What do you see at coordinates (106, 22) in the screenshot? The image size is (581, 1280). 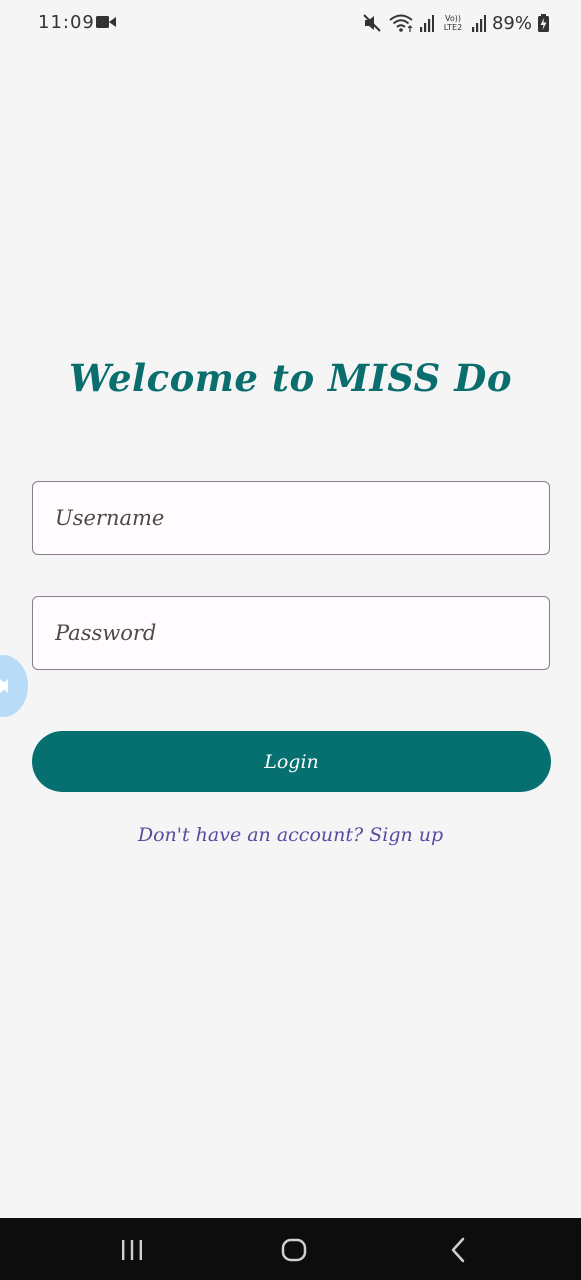 I see `video-record-icon` at bounding box center [106, 22].